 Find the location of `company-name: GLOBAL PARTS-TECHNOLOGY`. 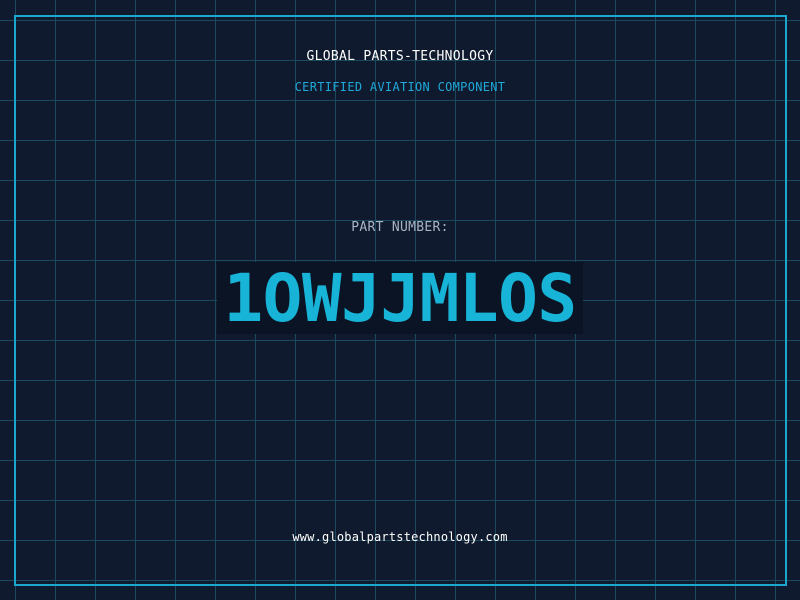

company-name: GLOBAL PARTS-TECHNOLOGY is located at coordinates (400, 56).